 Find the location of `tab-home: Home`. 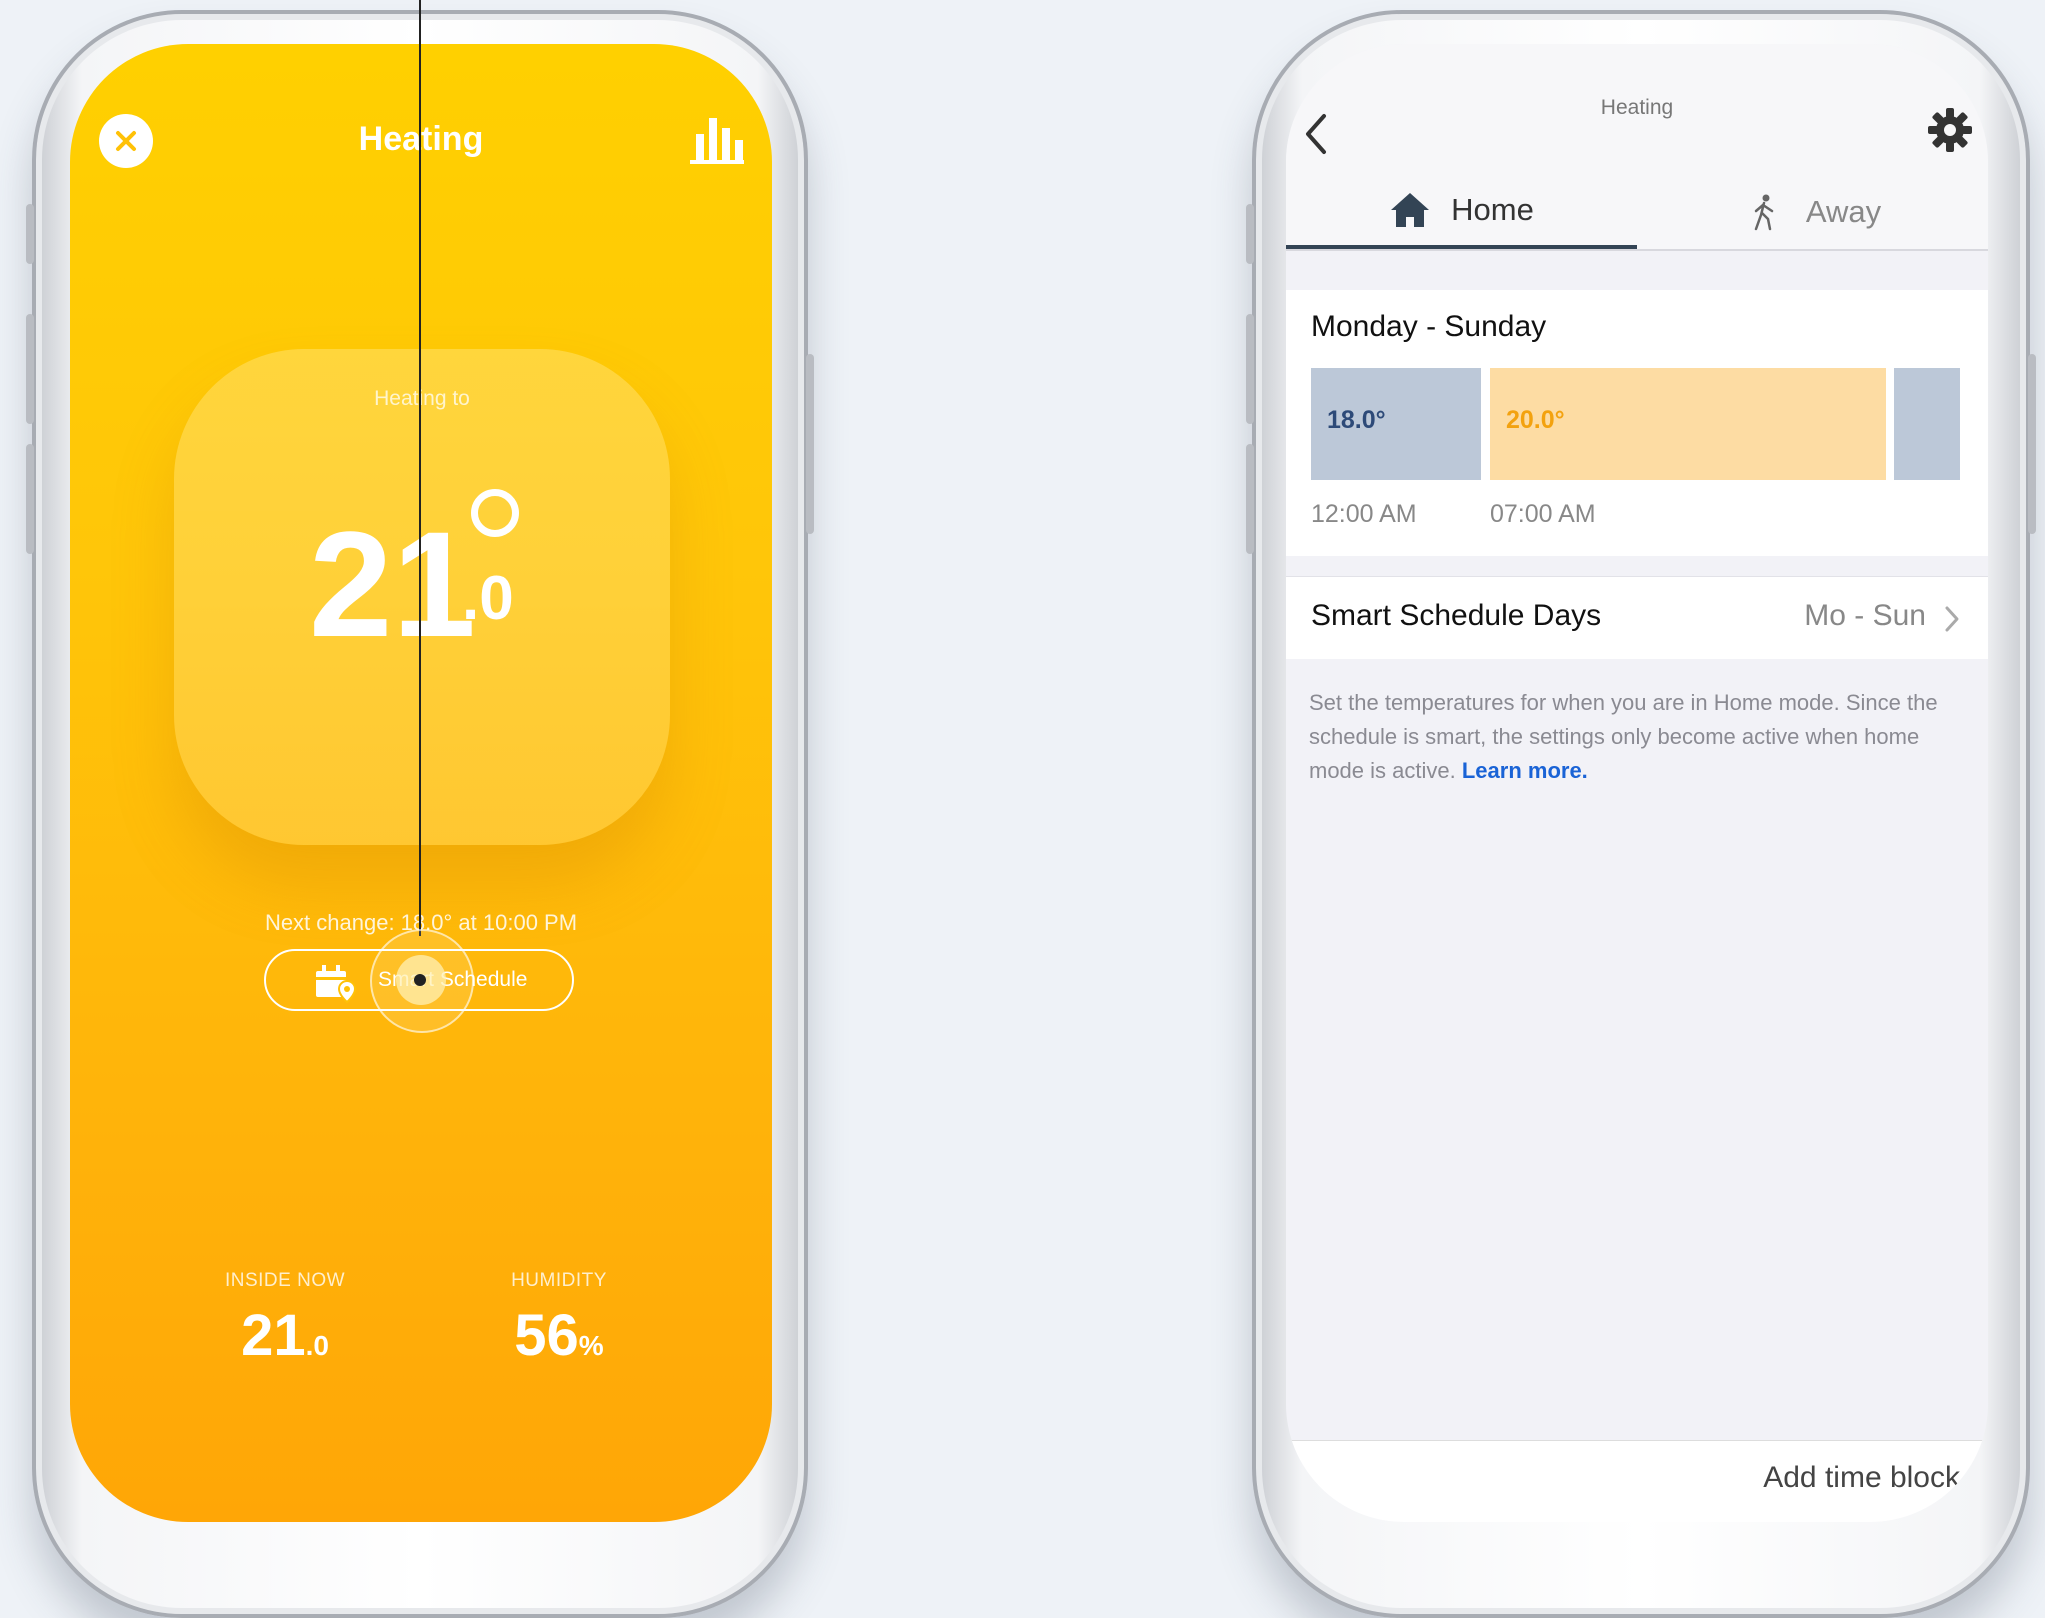

tab-home: Home is located at coordinates (1461, 211).